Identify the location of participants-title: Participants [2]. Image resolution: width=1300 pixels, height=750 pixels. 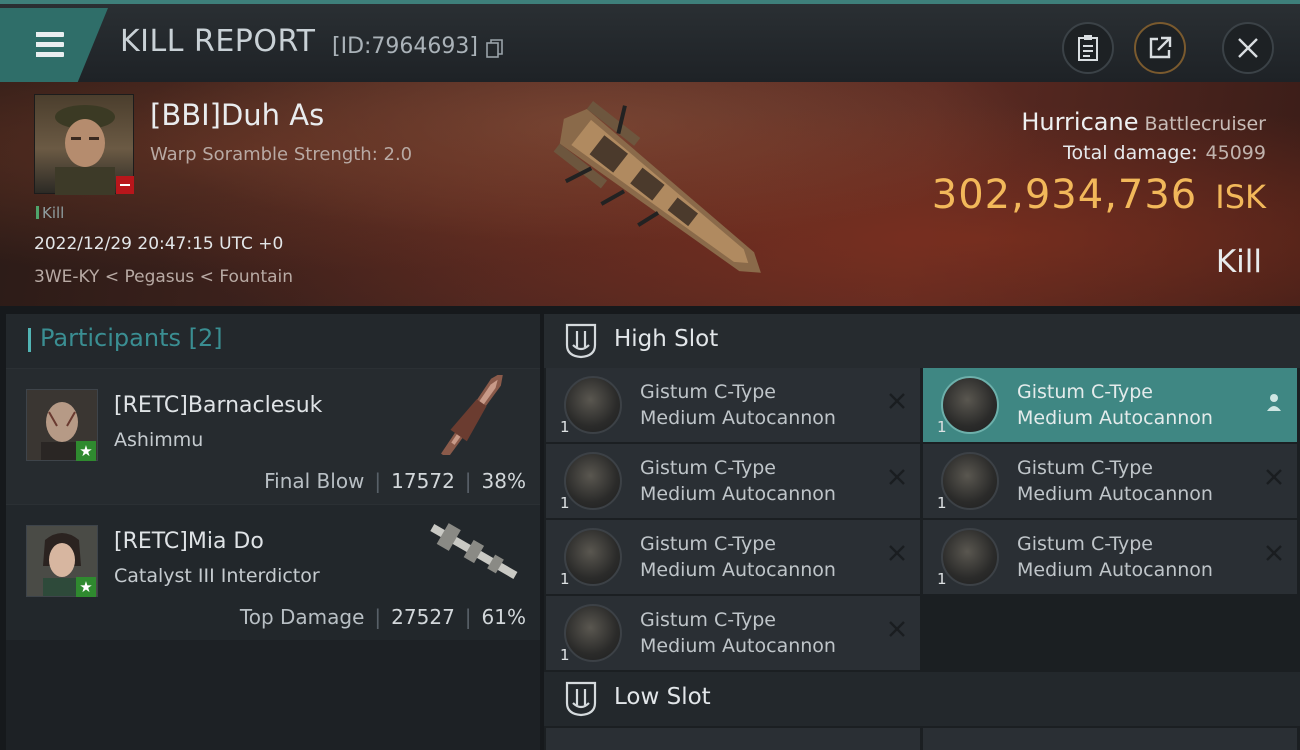
(131, 338).